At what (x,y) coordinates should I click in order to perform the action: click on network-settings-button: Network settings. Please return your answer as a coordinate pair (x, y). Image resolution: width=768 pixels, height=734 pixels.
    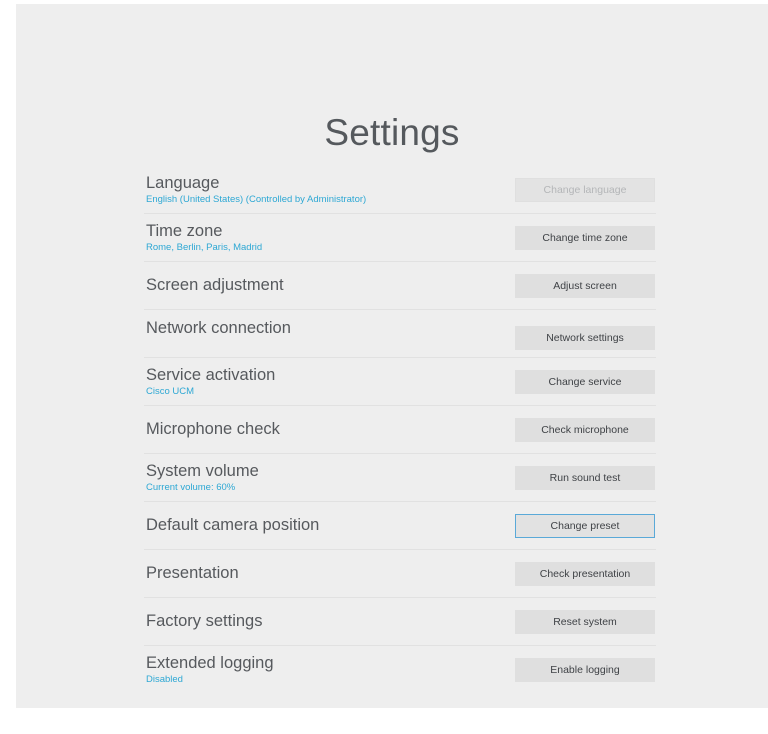
    Looking at the image, I should click on (585, 338).